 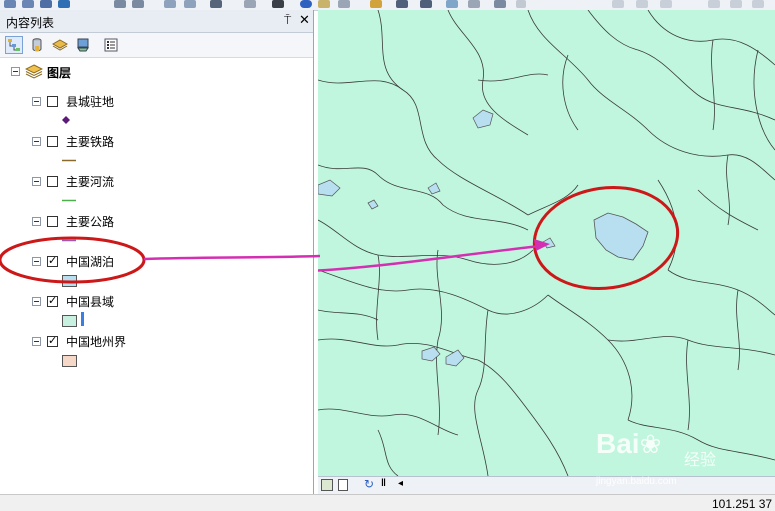 I want to click on list-by-source-button, so click(x=37, y=45).